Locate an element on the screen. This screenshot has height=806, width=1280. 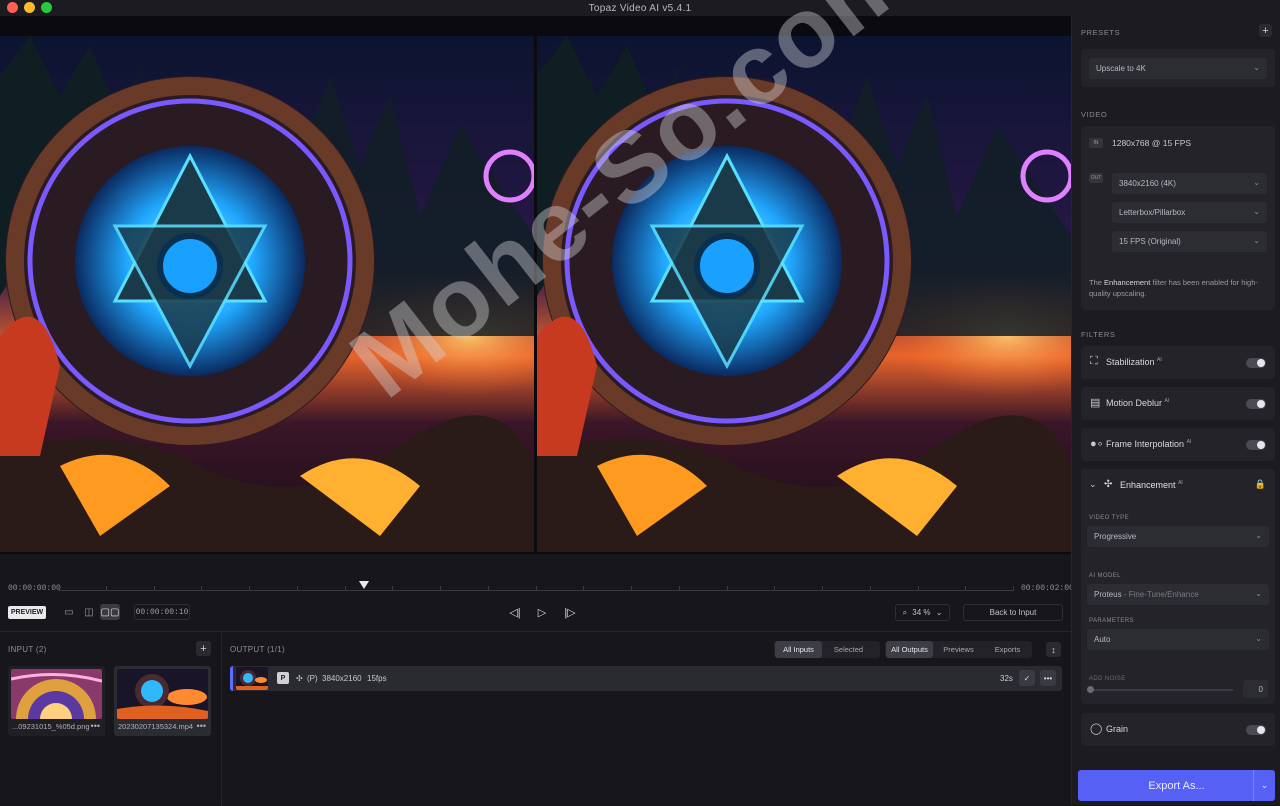
sort-icon: ↕ is located at coordinates (1053, 649).